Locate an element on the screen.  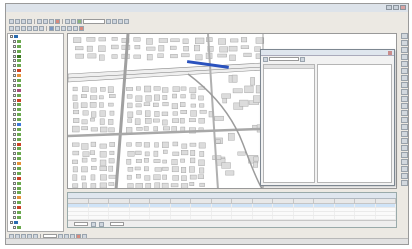
buffer-icon is located at coordinates (404, 120).